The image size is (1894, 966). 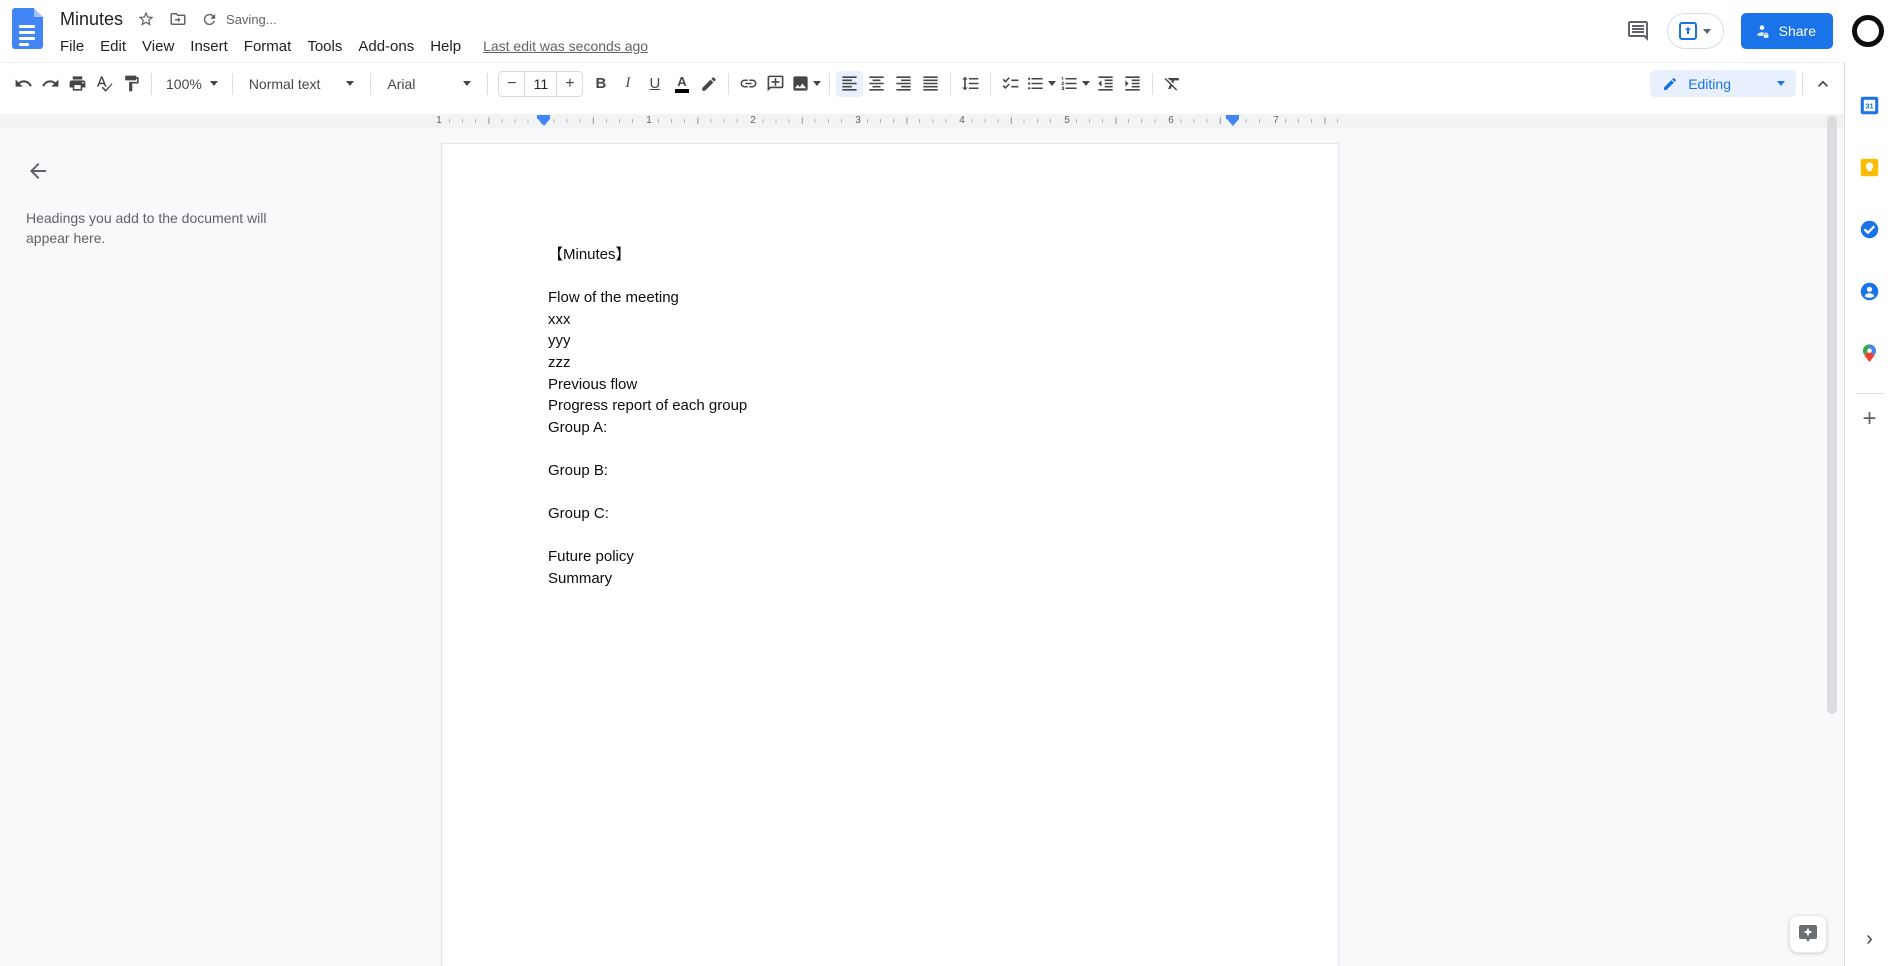 What do you see at coordinates (876, 84) in the screenshot?
I see `align-center-button` at bounding box center [876, 84].